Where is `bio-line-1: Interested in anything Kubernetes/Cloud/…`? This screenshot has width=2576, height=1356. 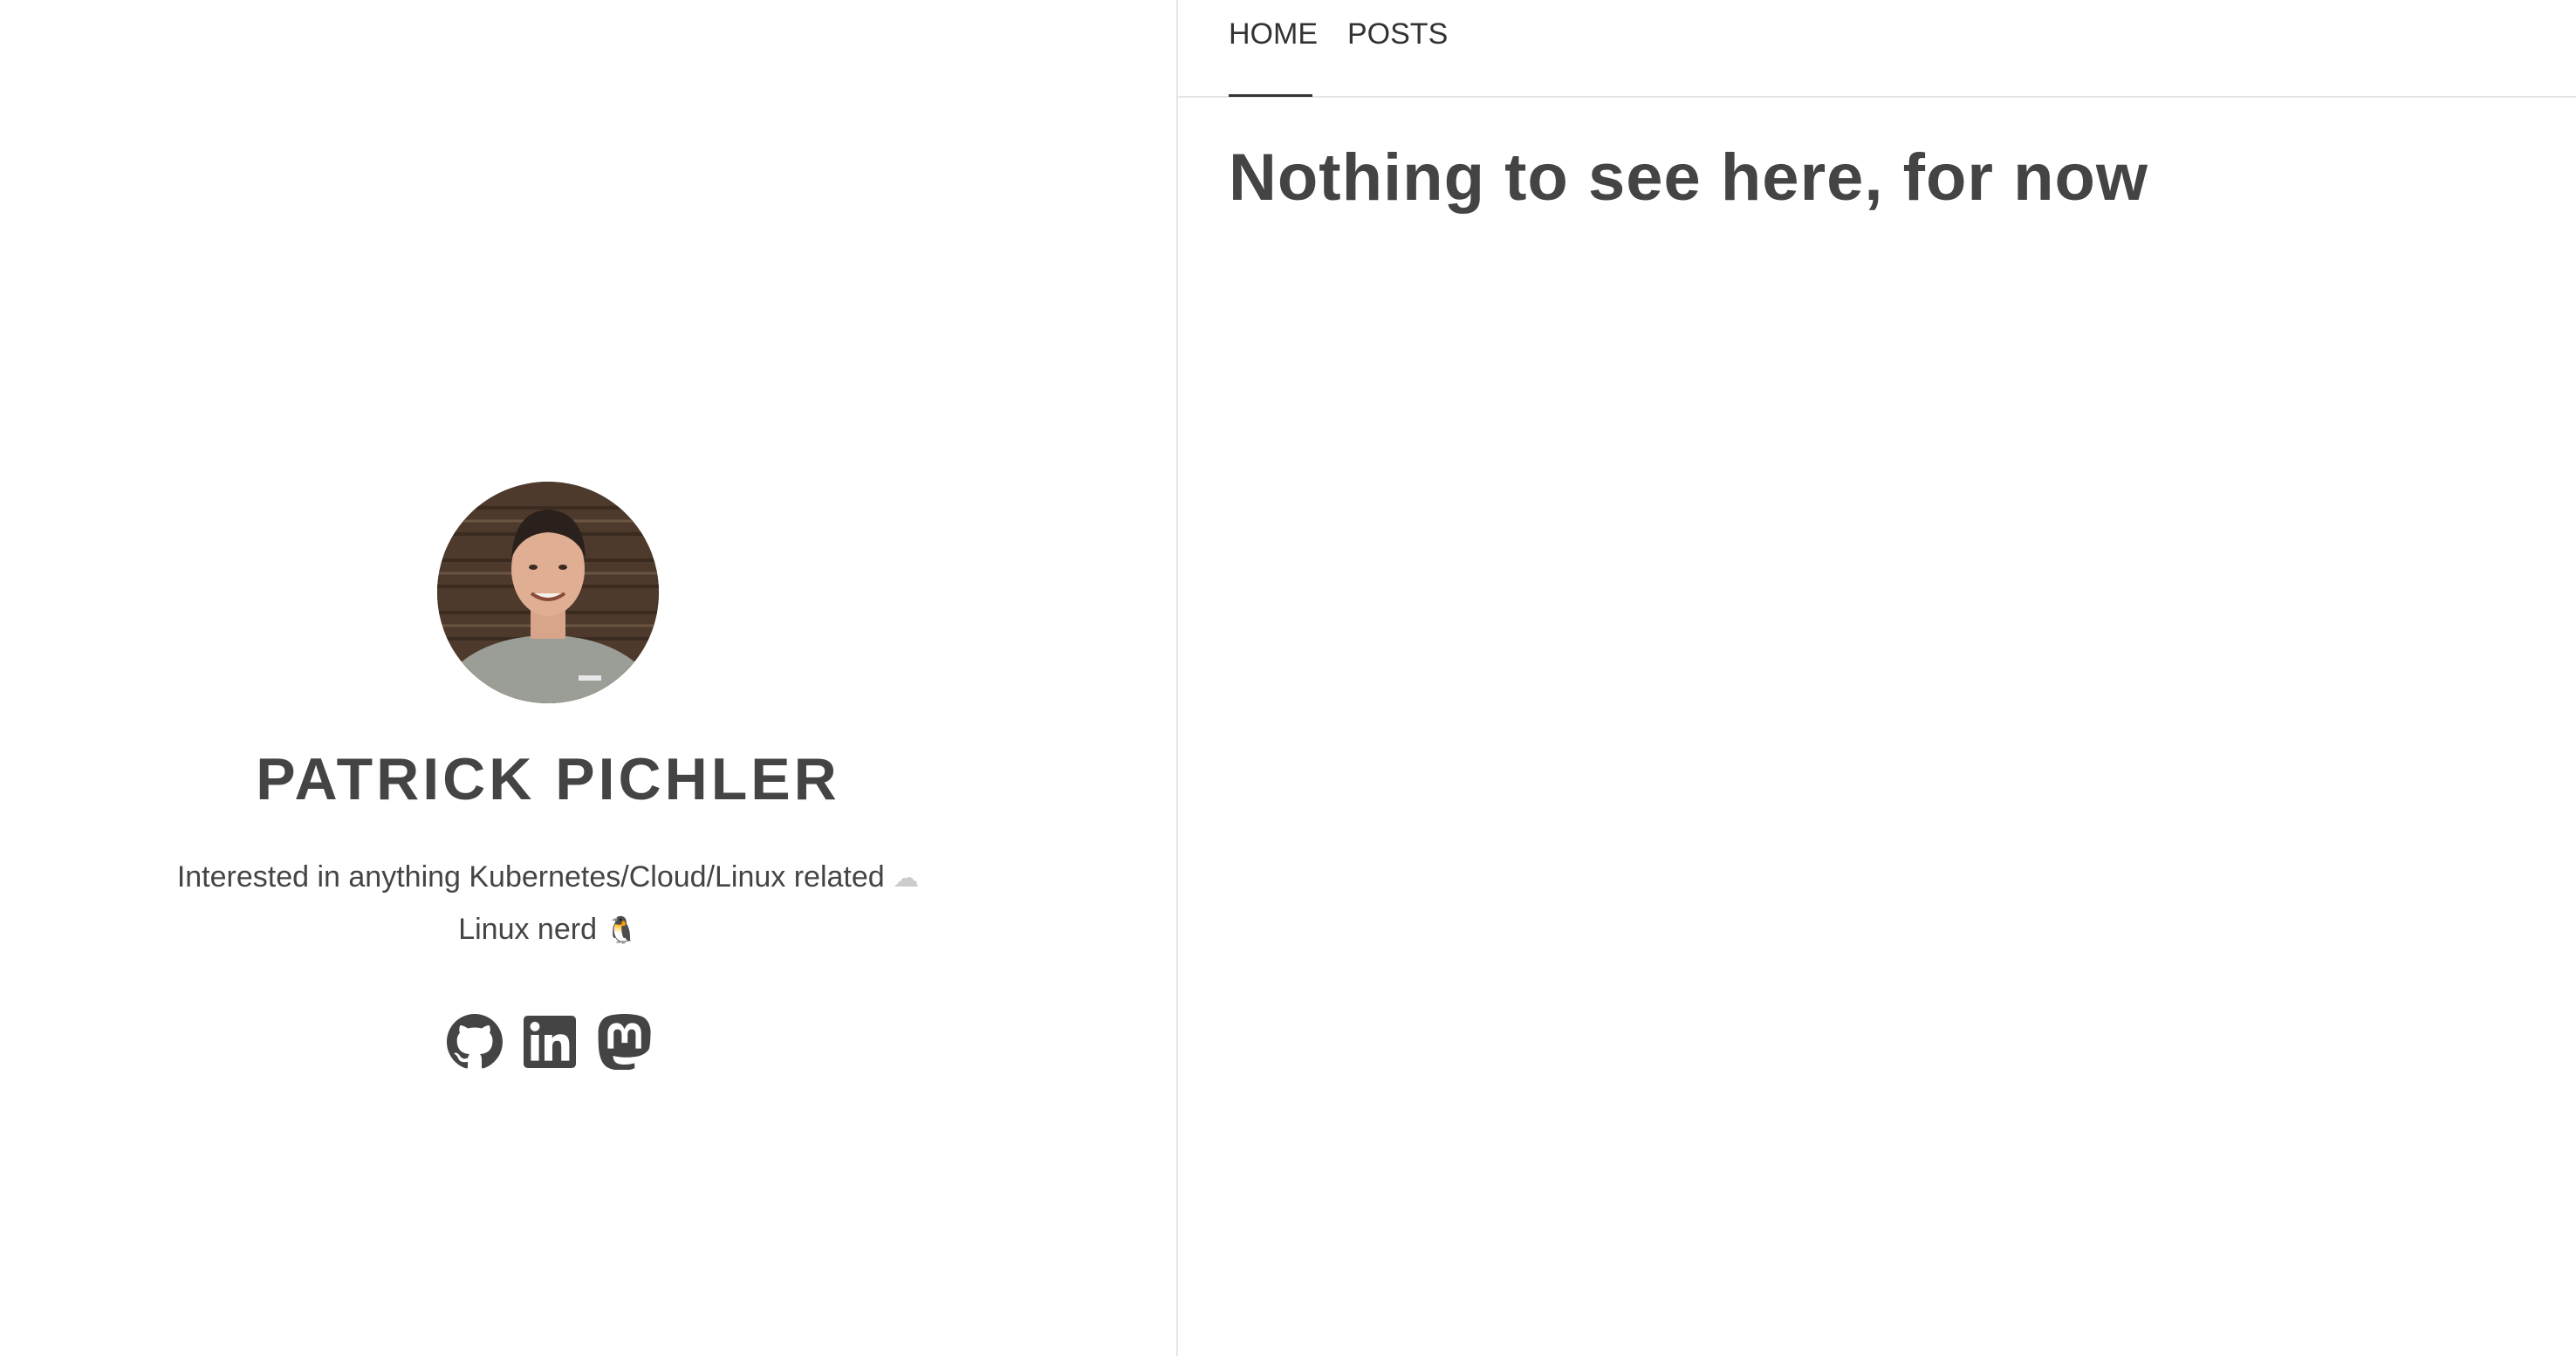
bio-line-1: Interested in anything Kubernetes/Cloud/… is located at coordinates (548, 877).